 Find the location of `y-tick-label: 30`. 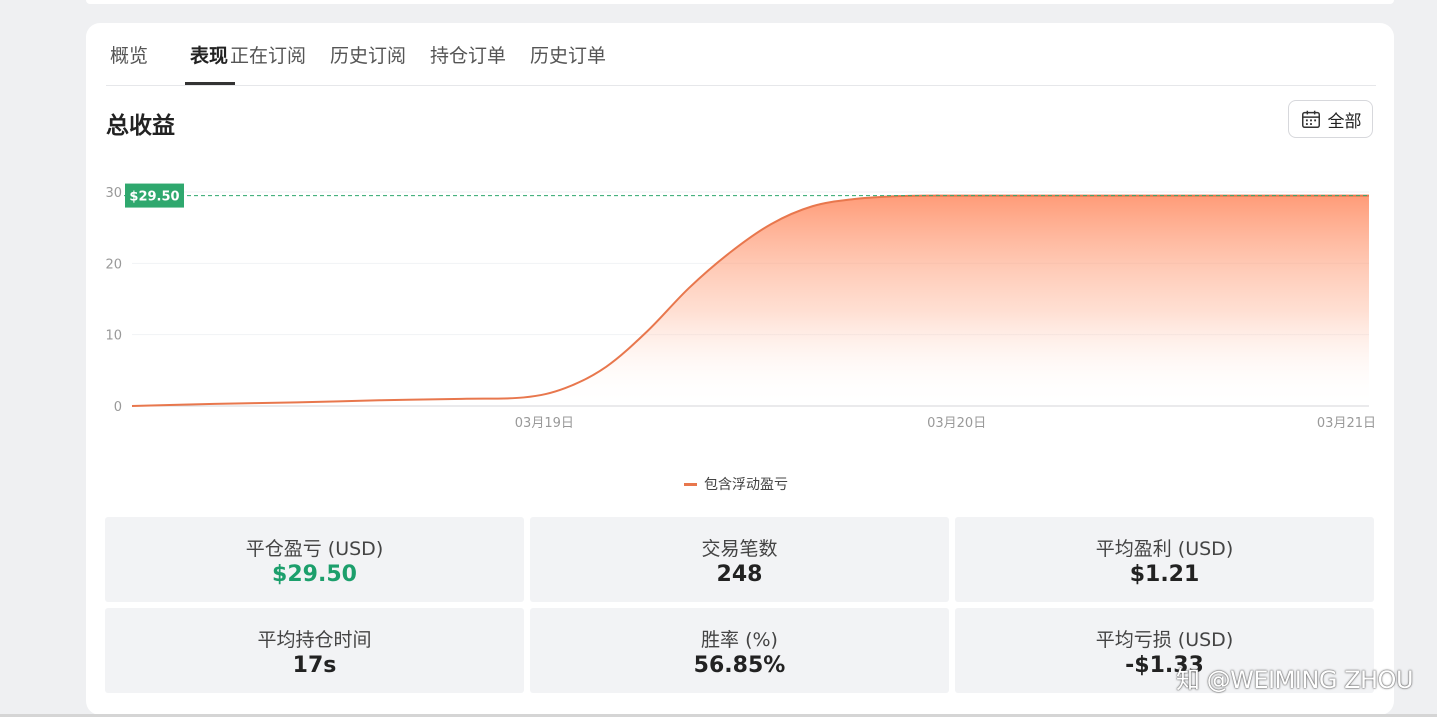

y-tick-label: 30 is located at coordinates (113, 193).